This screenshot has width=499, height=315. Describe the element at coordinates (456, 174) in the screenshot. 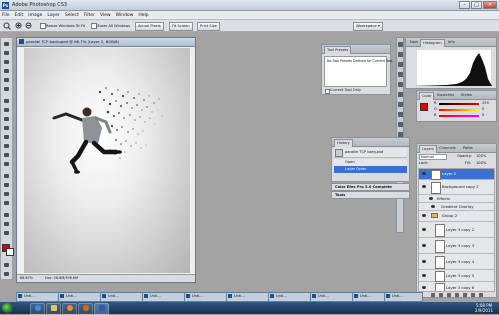

I see `layer-row-selected: Layer 2` at that location.